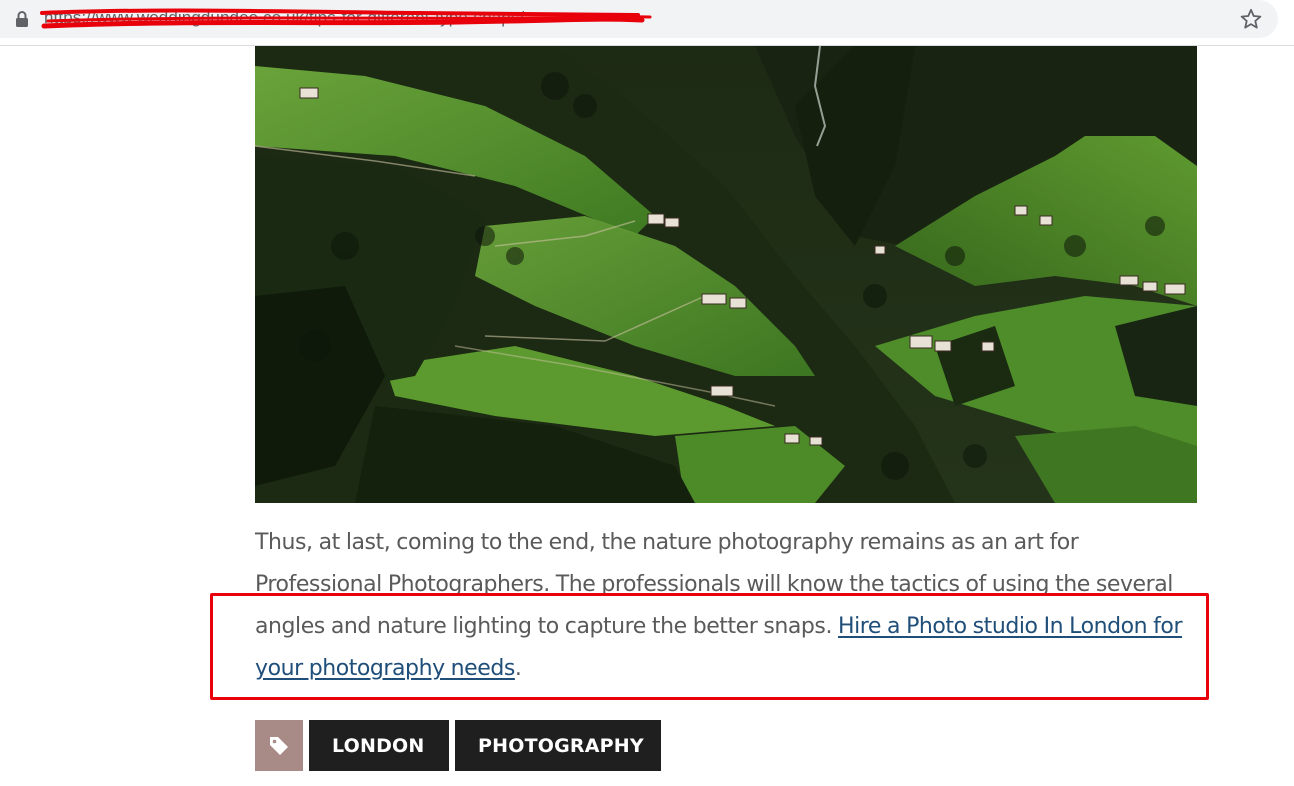 The width and height of the screenshot is (1294, 786). I want to click on tag-icon, so click(279, 745).